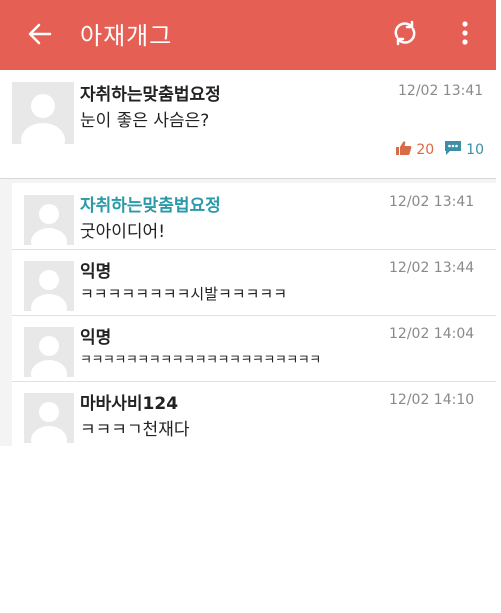 The height and width of the screenshot is (613, 501). I want to click on post-author: 자취하는맞춤법요정, so click(150, 92).